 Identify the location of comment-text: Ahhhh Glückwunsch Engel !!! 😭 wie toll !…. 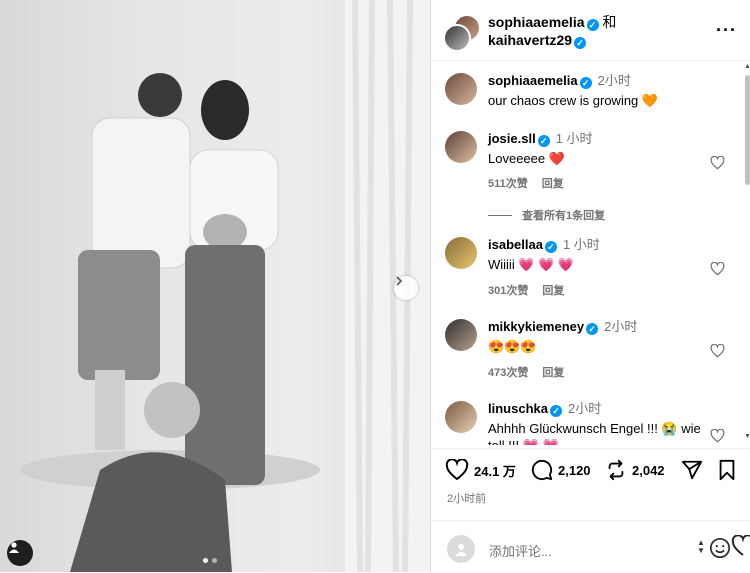
(594, 433).